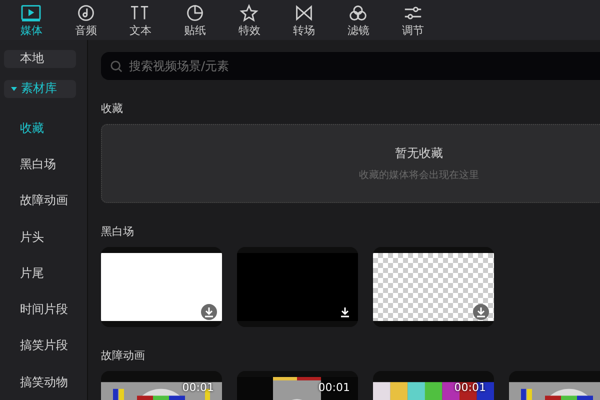 This screenshot has width=600, height=400. Describe the element at coordinates (419, 153) in the screenshot. I see `empty-message: 暂无收藏` at that location.